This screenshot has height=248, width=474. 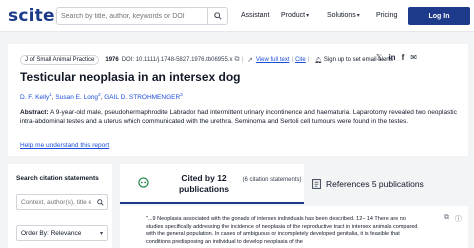 What do you see at coordinates (130, 77) in the screenshot?
I see `paper-title: Testicular neoplasia in an intersex dog` at bounding box center [130, 77].